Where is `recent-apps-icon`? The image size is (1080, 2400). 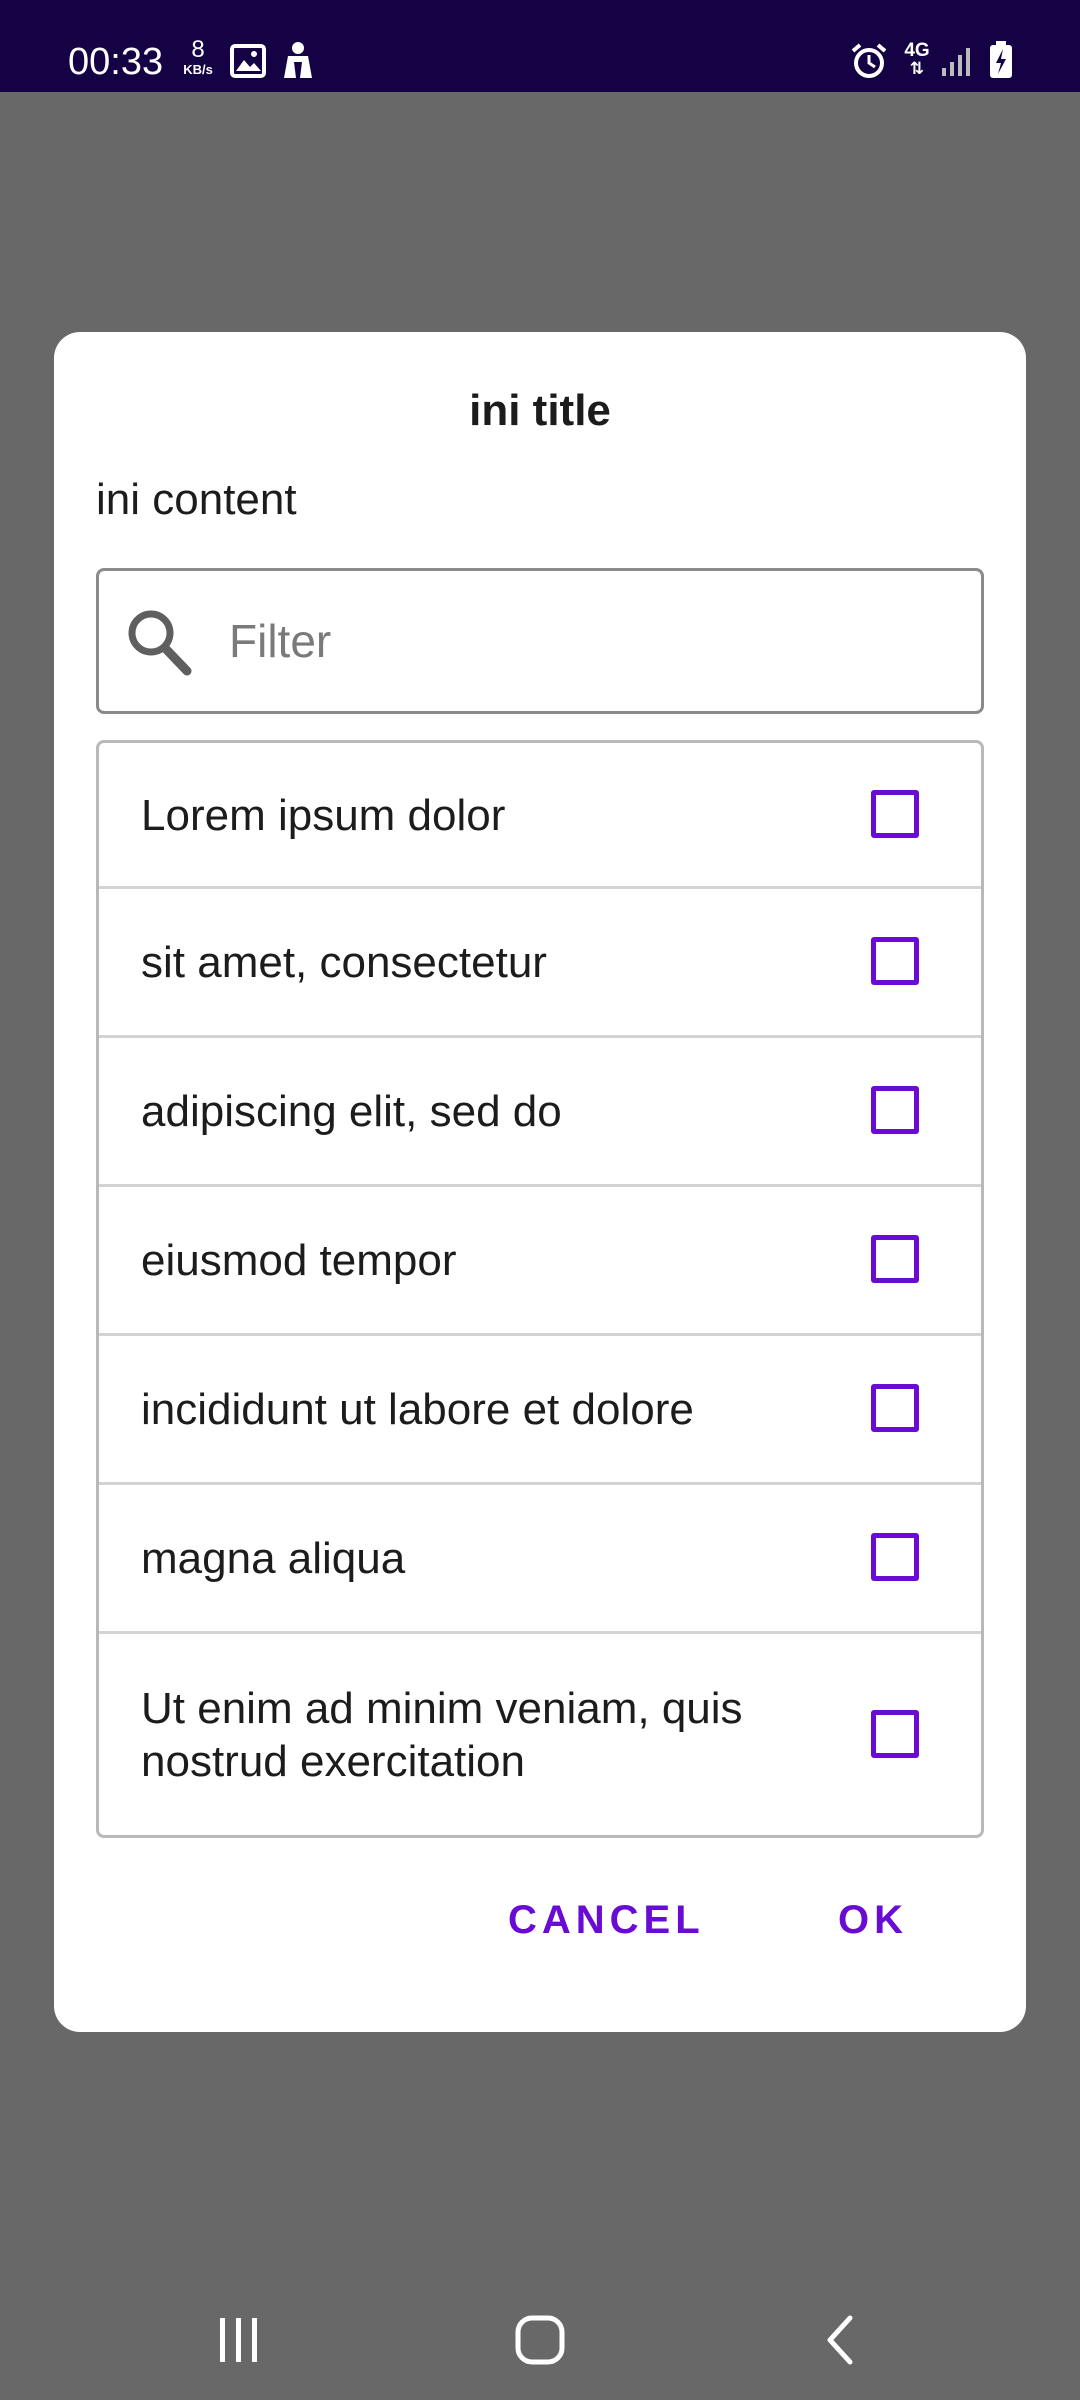
recent-apps-icon is located at coordinates (239, 2340).